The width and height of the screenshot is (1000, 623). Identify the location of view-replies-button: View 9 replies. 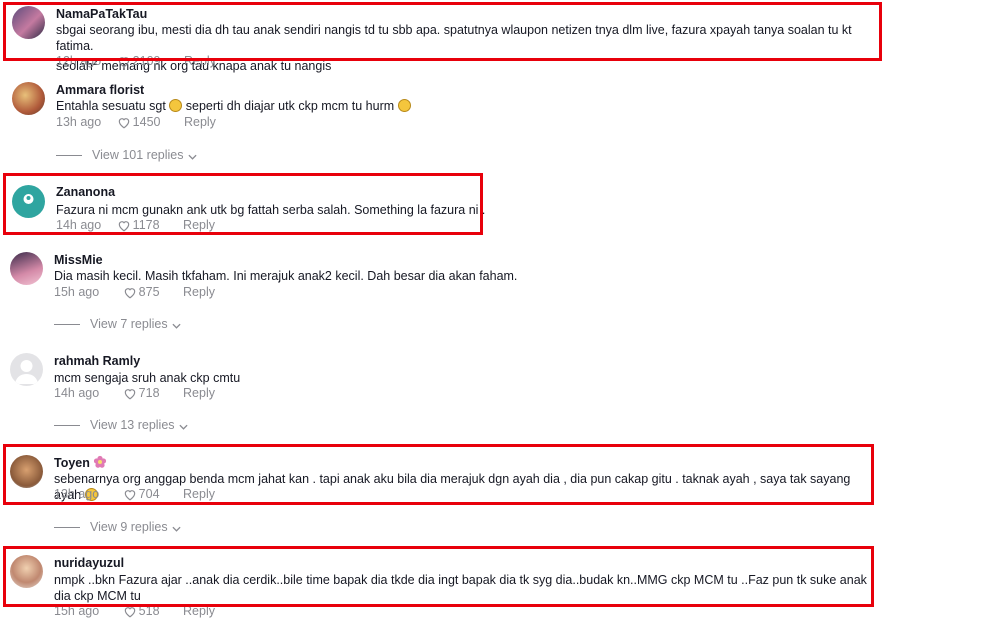
(117, 527).